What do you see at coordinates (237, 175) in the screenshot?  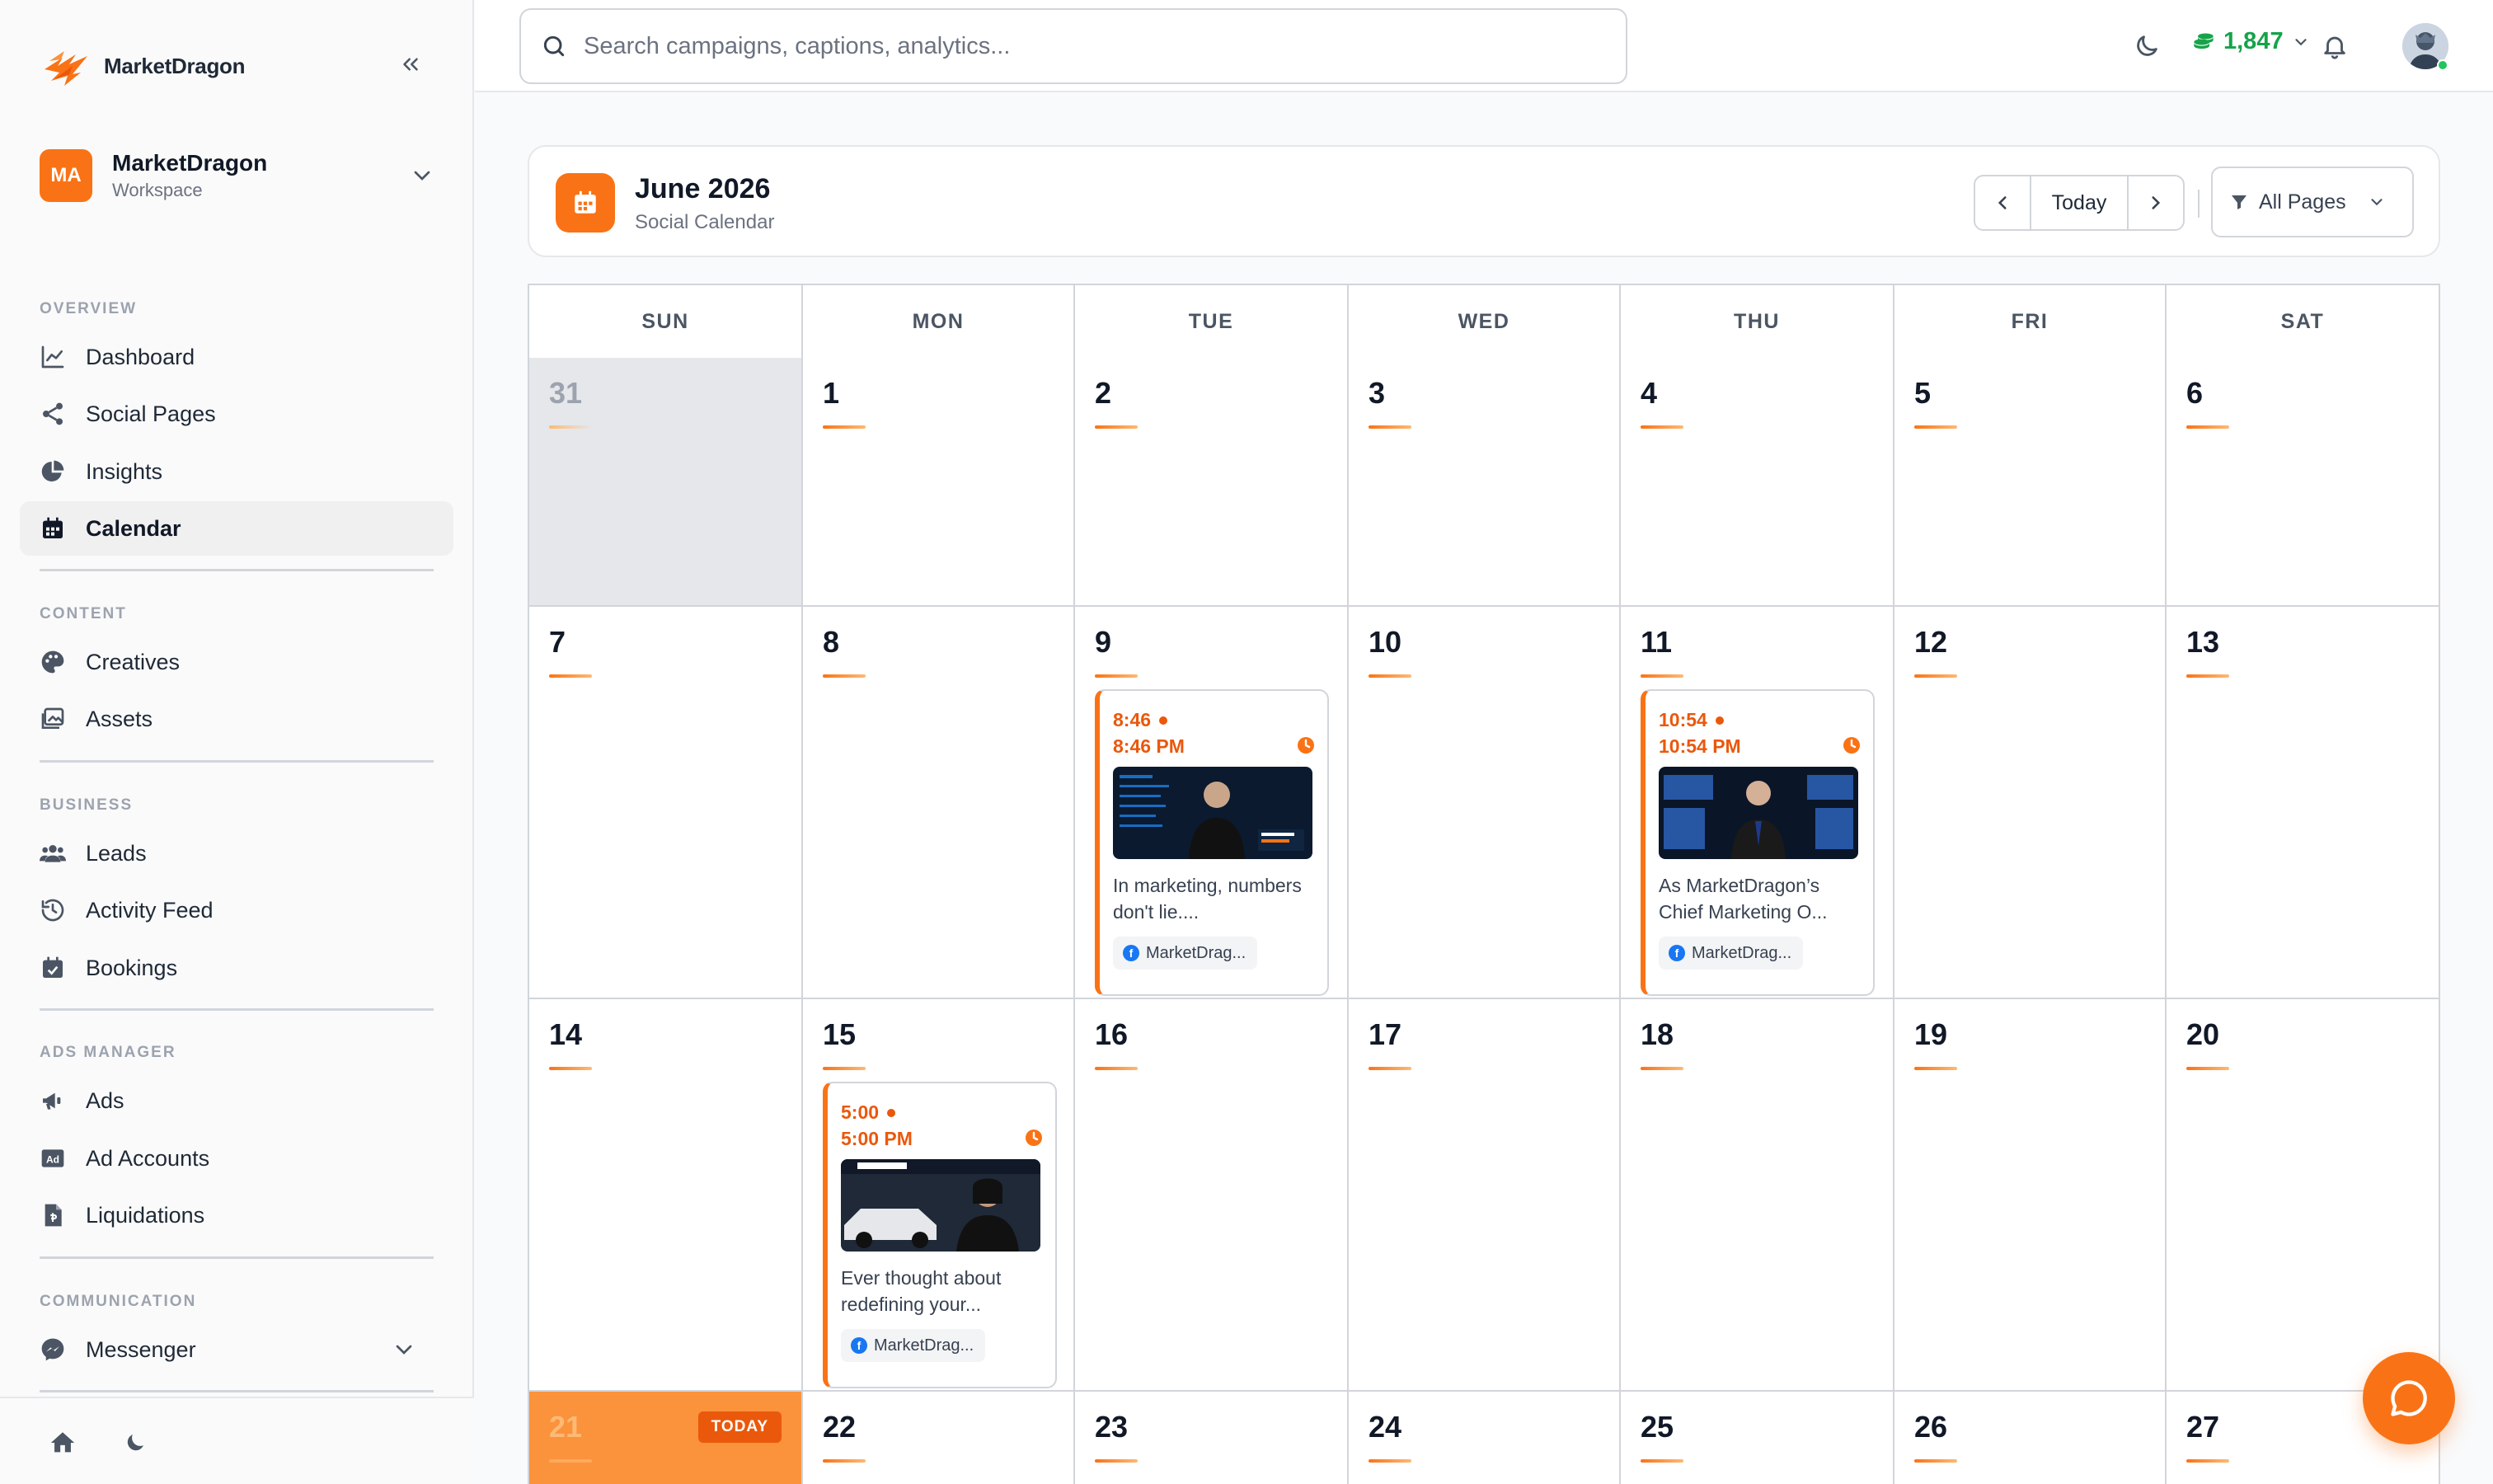 I see `workspace-switcher: MA MarketDragon Workspace` at bounding box center [237, 175].